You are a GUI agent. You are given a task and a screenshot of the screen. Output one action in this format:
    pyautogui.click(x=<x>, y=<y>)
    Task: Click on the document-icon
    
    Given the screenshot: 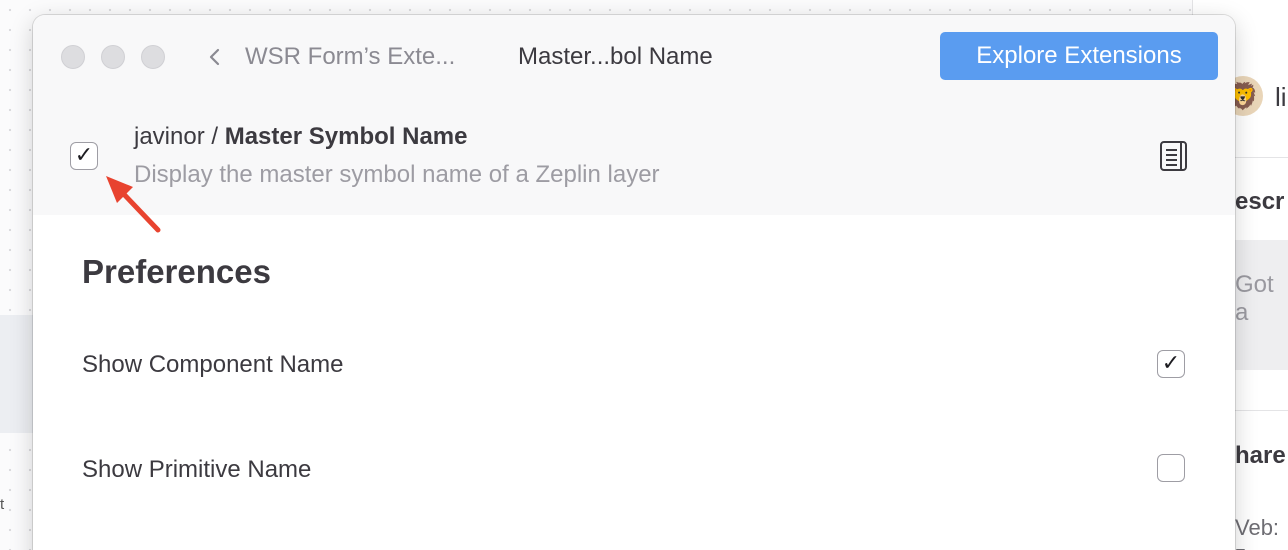 What is the action you would take?
    pyautogui.click(x=1174, y=156)
    